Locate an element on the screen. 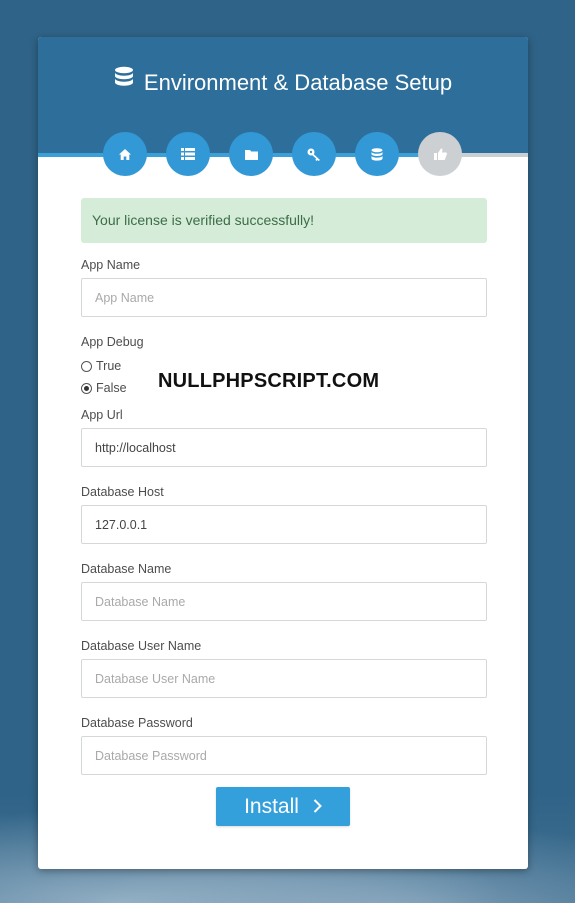 This screenshot has height=903, width=575. key-icon is located at coordinates (314, 154).